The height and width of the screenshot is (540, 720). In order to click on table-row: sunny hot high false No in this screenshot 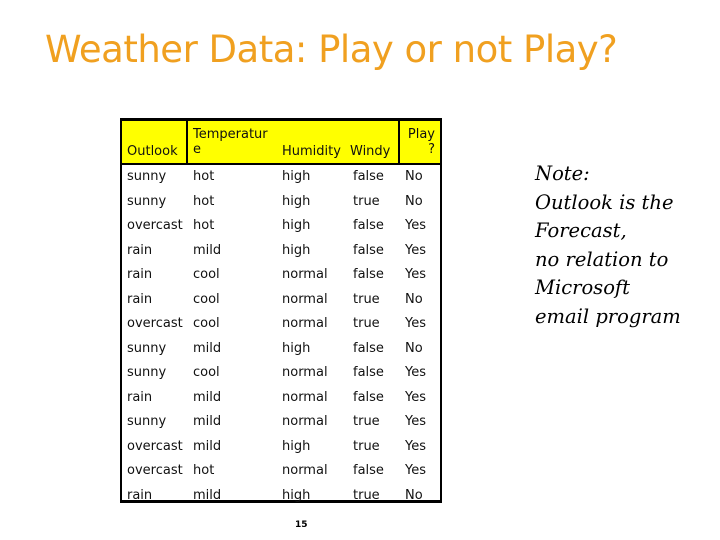, I will do `click(281, 177)`.